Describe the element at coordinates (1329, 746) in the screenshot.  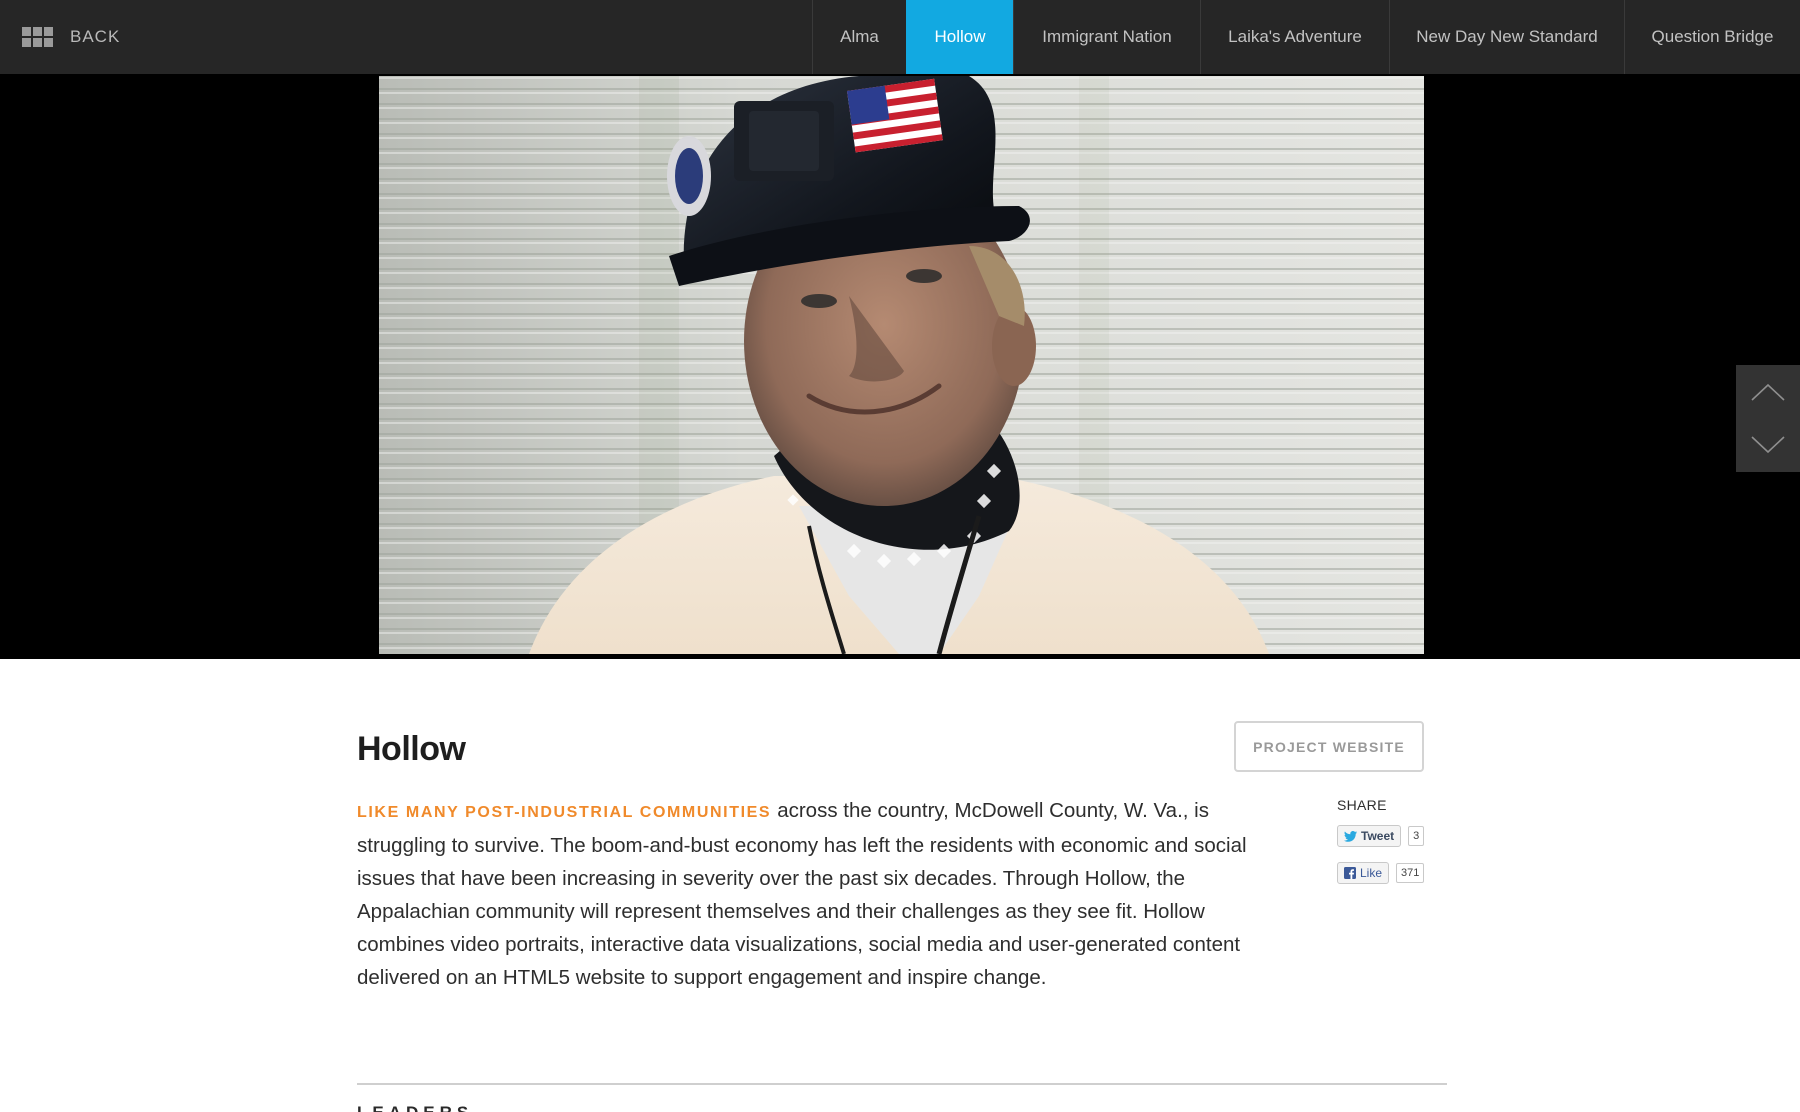
I see `project-website-button: PROJECT WEBSITE` at that location.